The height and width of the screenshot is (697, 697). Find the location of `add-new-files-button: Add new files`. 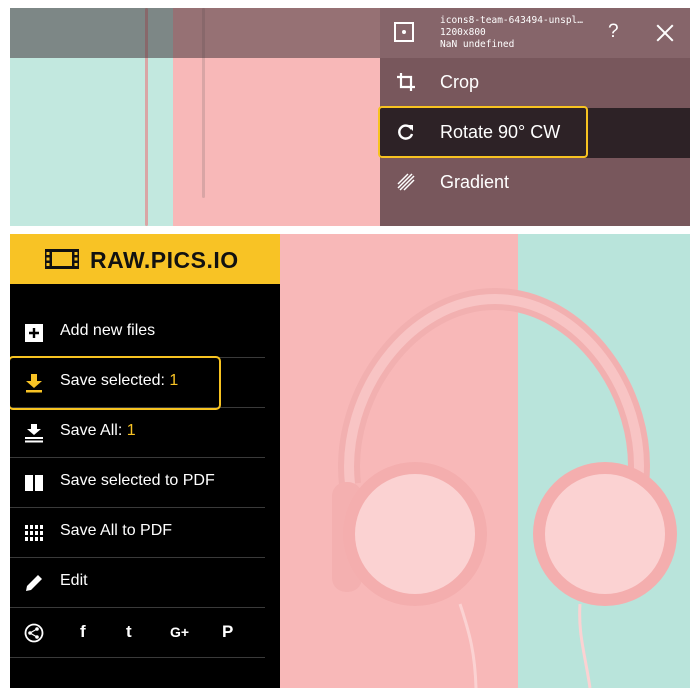

add-new-files-button: Add new files is located at coordinates (137, 333).